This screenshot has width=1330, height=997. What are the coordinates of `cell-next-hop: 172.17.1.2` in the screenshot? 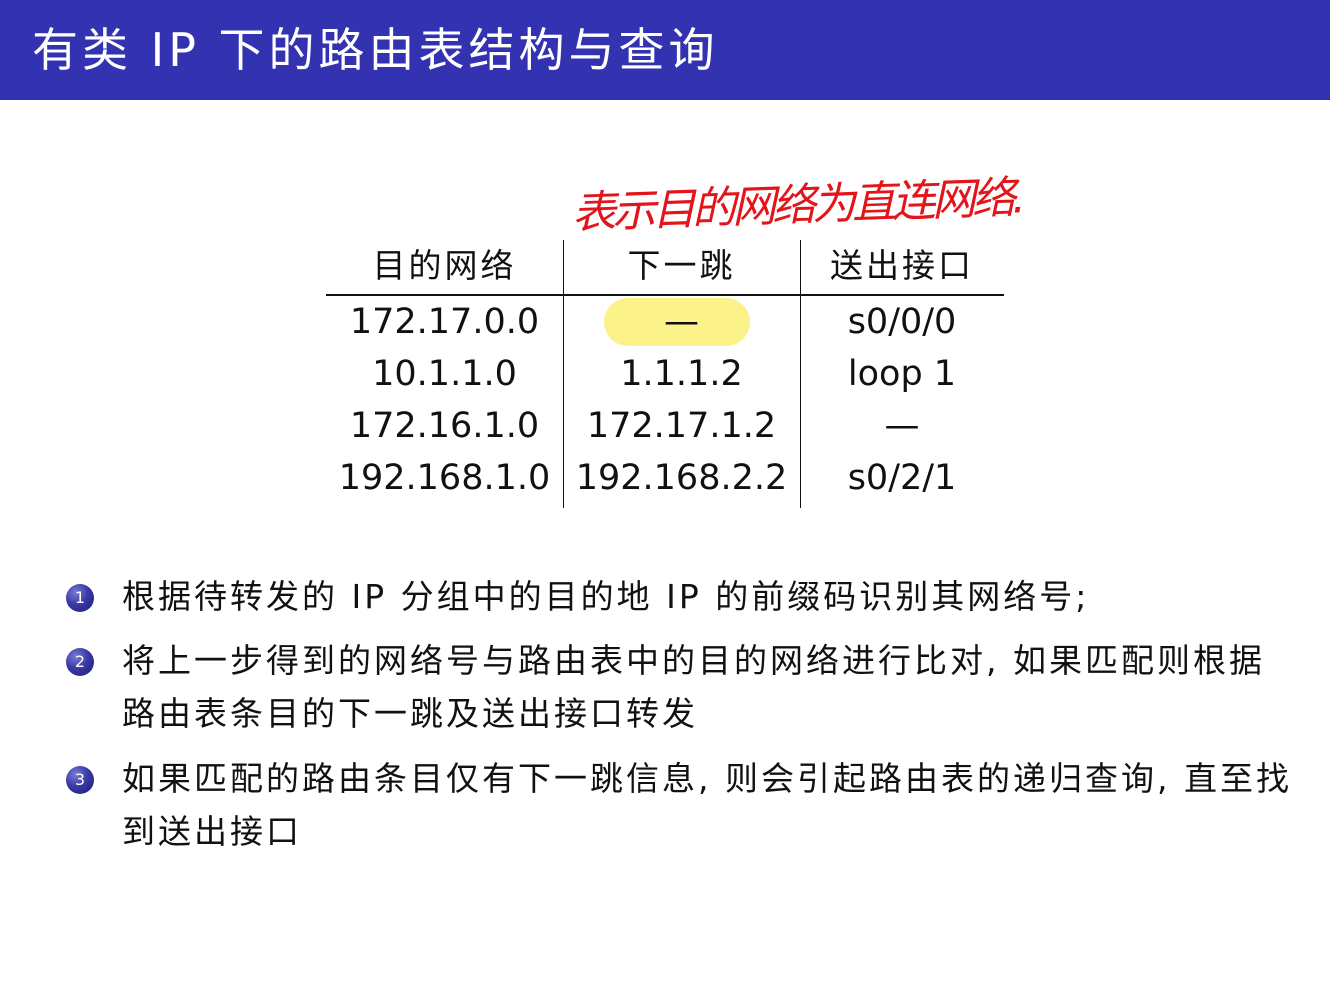 It's located at (681, 426).